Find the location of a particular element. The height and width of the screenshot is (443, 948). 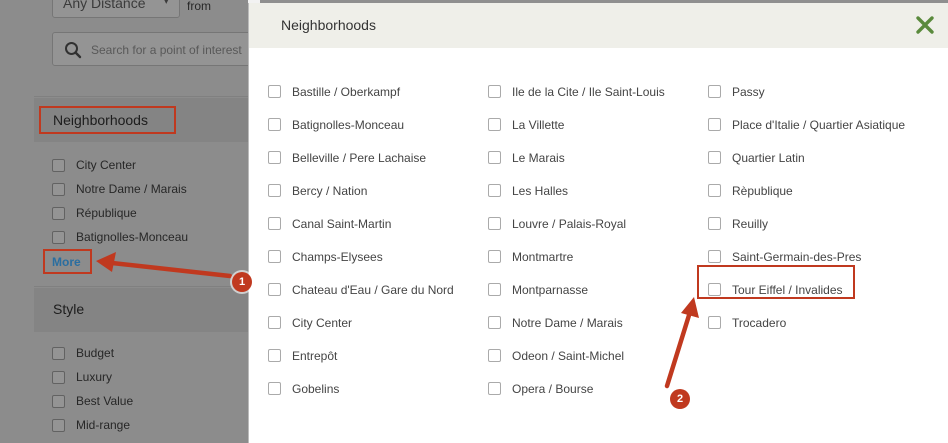

checkbox-label: Champs-Elysees is located at coordinates (337, 256).